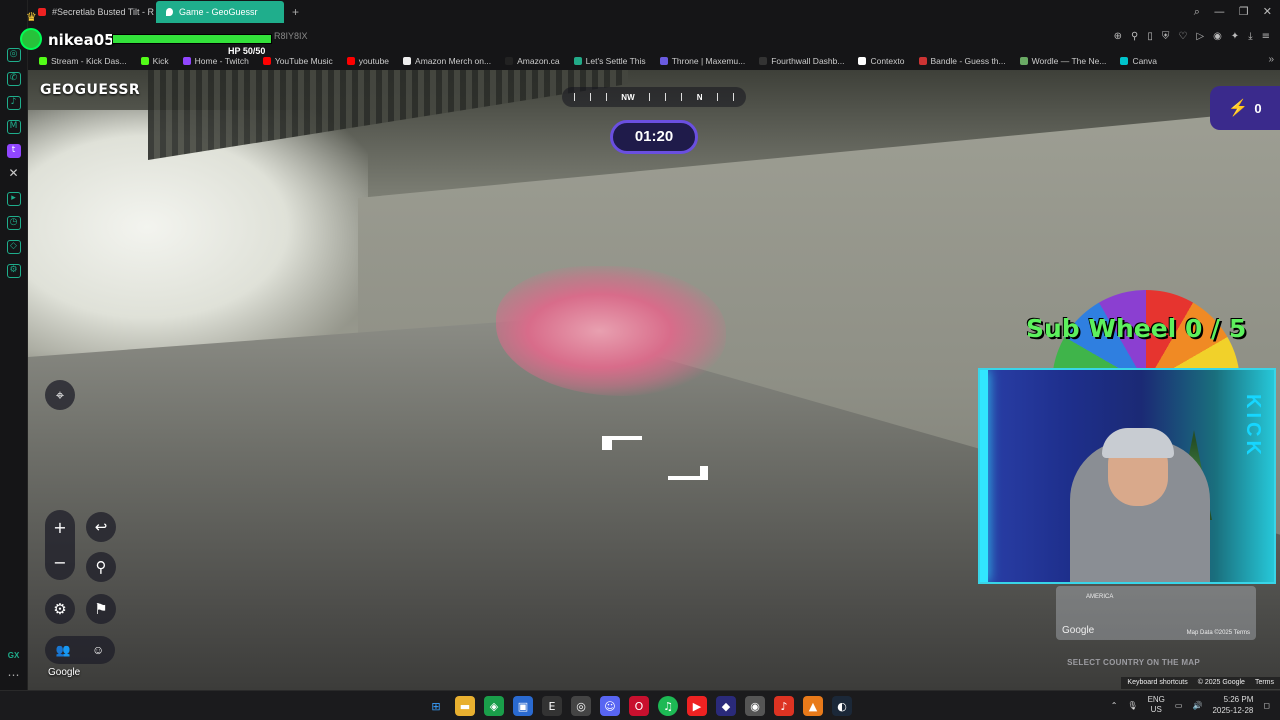 Image resolution: width=1280 pixels, height=720 pixels. Describe the element at coordinates (1179, 705) in the screenshot. I see `monitor-icon: ▭` at that location.